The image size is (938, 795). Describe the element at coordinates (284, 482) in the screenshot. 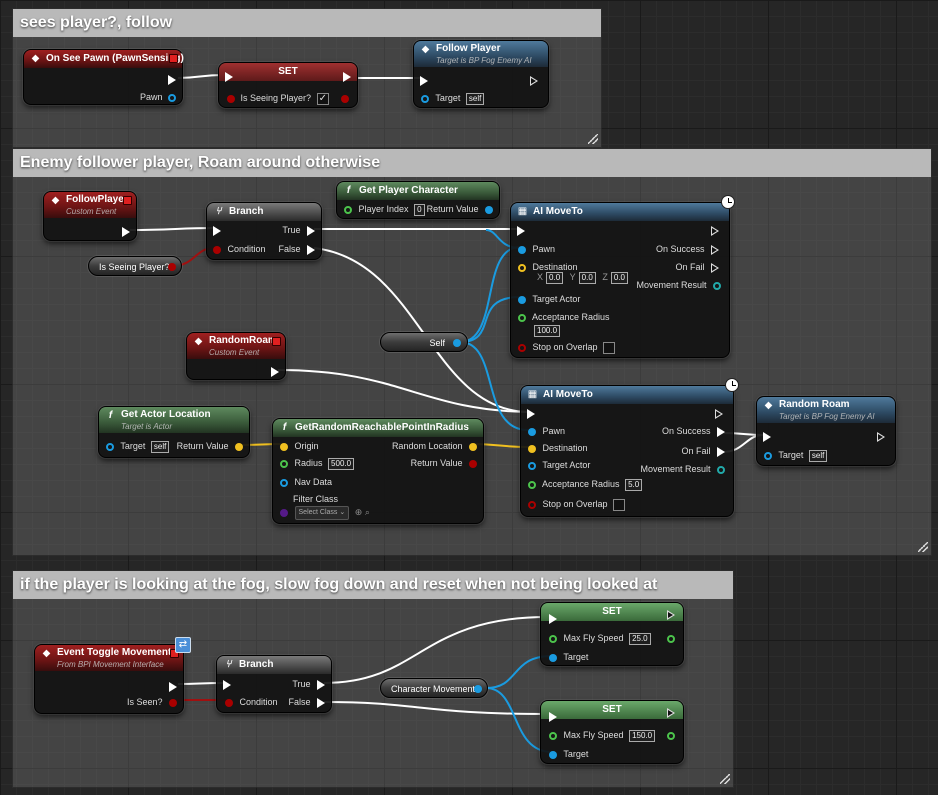

I see `nav-data-pin-icon` at that location.